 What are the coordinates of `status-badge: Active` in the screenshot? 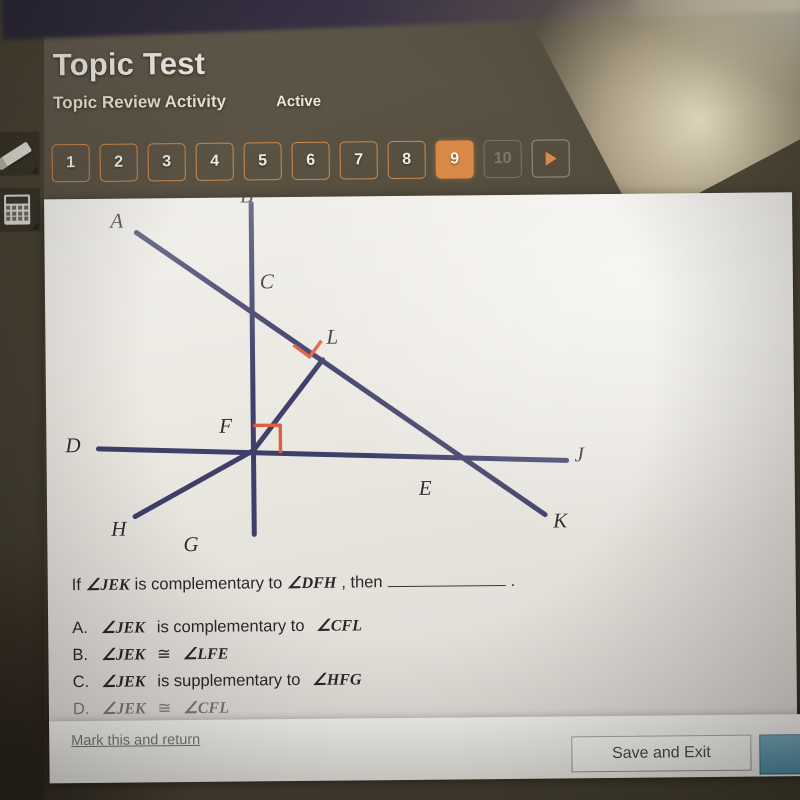 It's located at (298, 101).